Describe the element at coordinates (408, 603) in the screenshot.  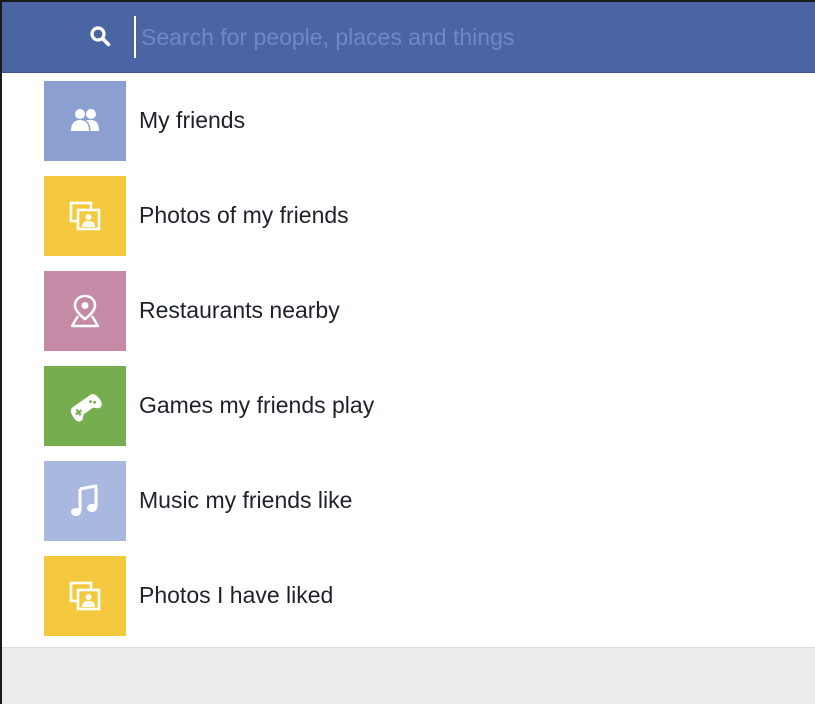
I see `suggestion-photos-i-have-liked: Photos I have liked` at that location.